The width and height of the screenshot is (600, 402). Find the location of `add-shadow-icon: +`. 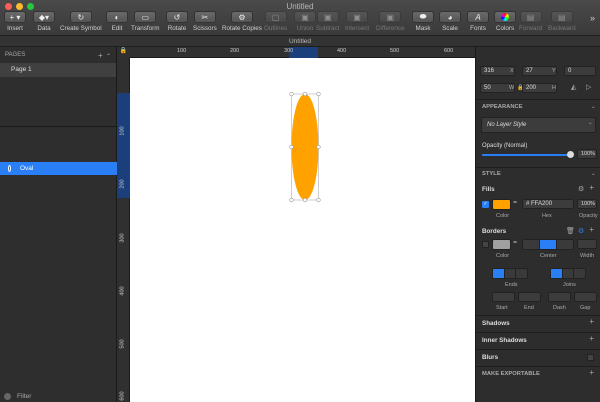

add-shadow-icon: + is located at coordinates (591, 321).